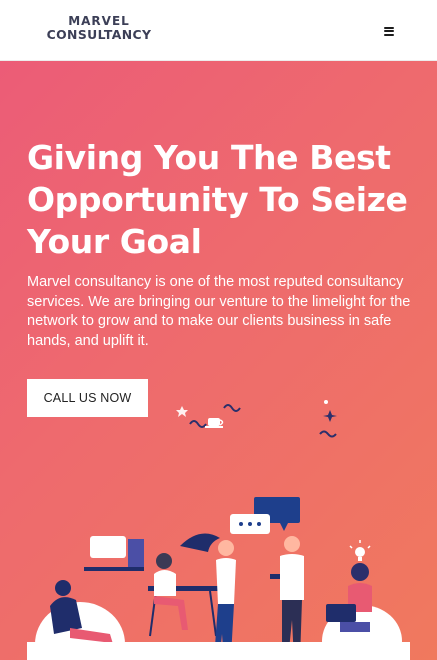  What do you see at coordinates (218, 651) in the screenshot?
I see `next-section-card` at bounding box center [218, 651].